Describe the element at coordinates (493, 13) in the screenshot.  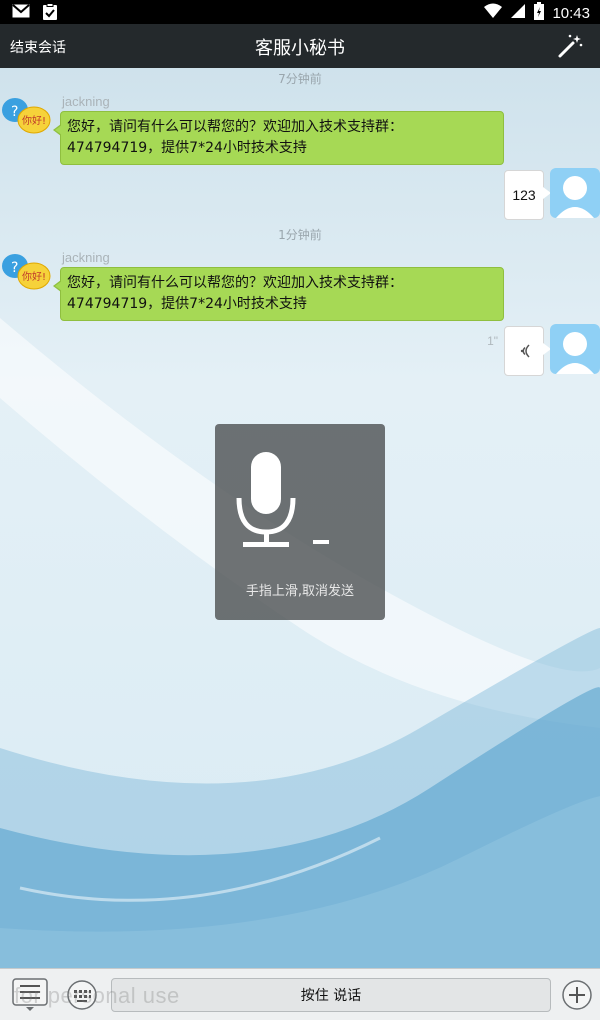
I see `wifi-icon` at that location.